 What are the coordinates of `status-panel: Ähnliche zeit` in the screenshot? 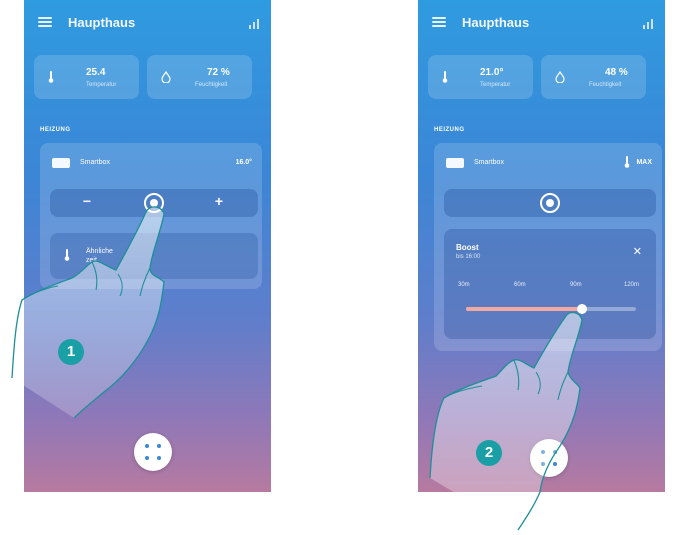 It's located at (154, 256).